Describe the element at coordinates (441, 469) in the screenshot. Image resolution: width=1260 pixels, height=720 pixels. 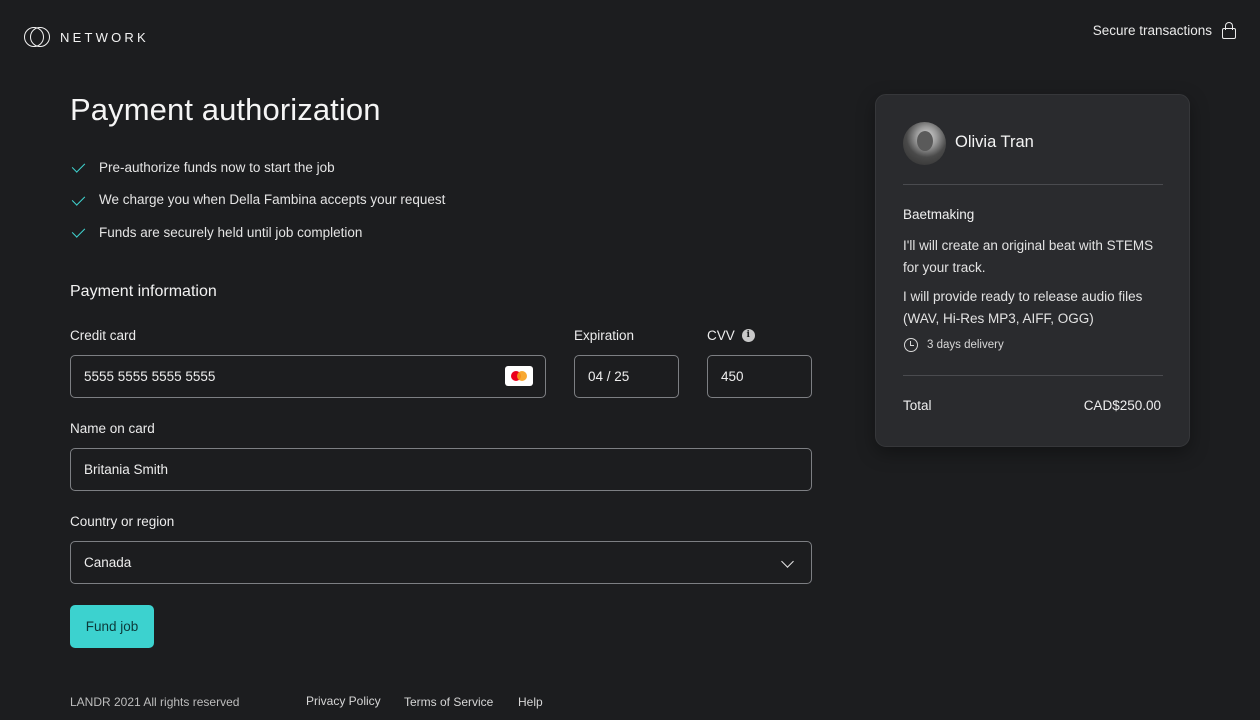
I see `name-on-card-input: Britania Smith` at that location.